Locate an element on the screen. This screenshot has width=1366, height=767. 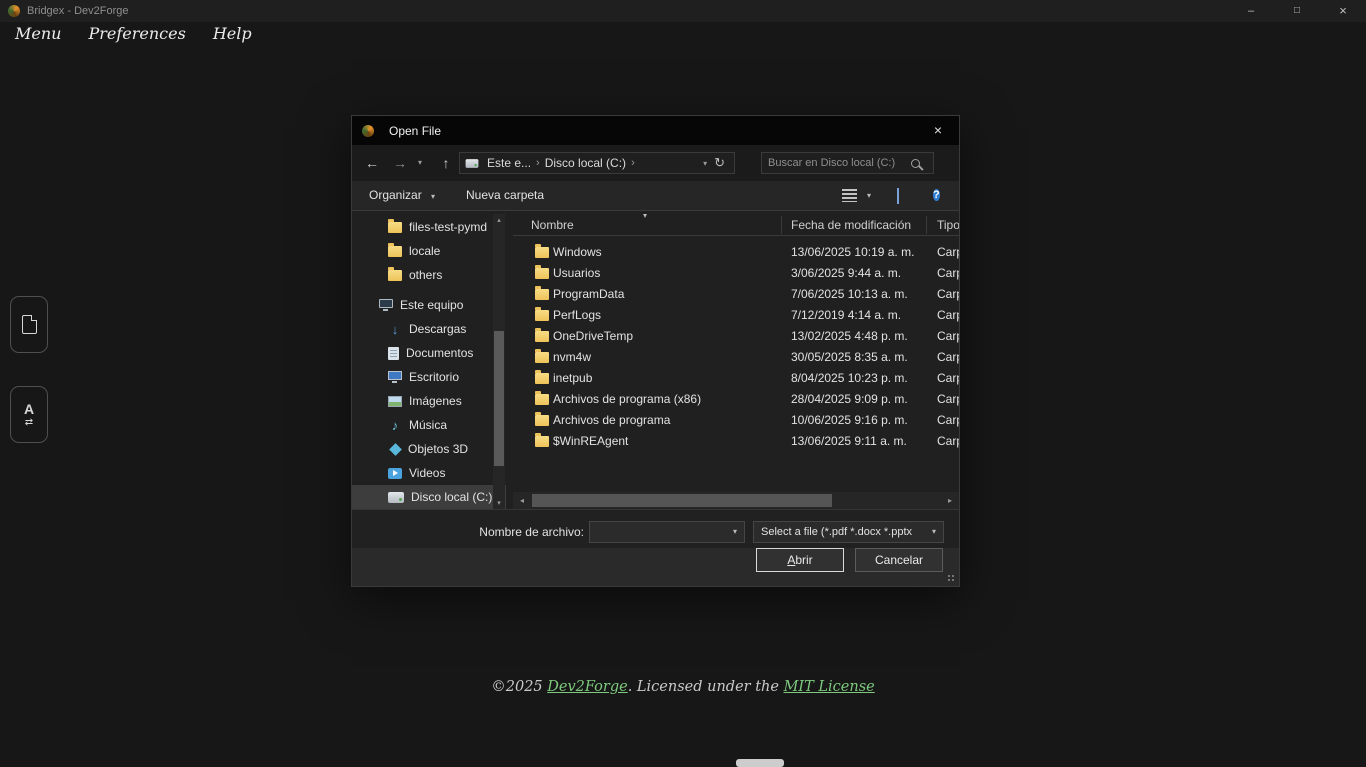
mit-license-link: MIT License is located at coordinates (829, 687).